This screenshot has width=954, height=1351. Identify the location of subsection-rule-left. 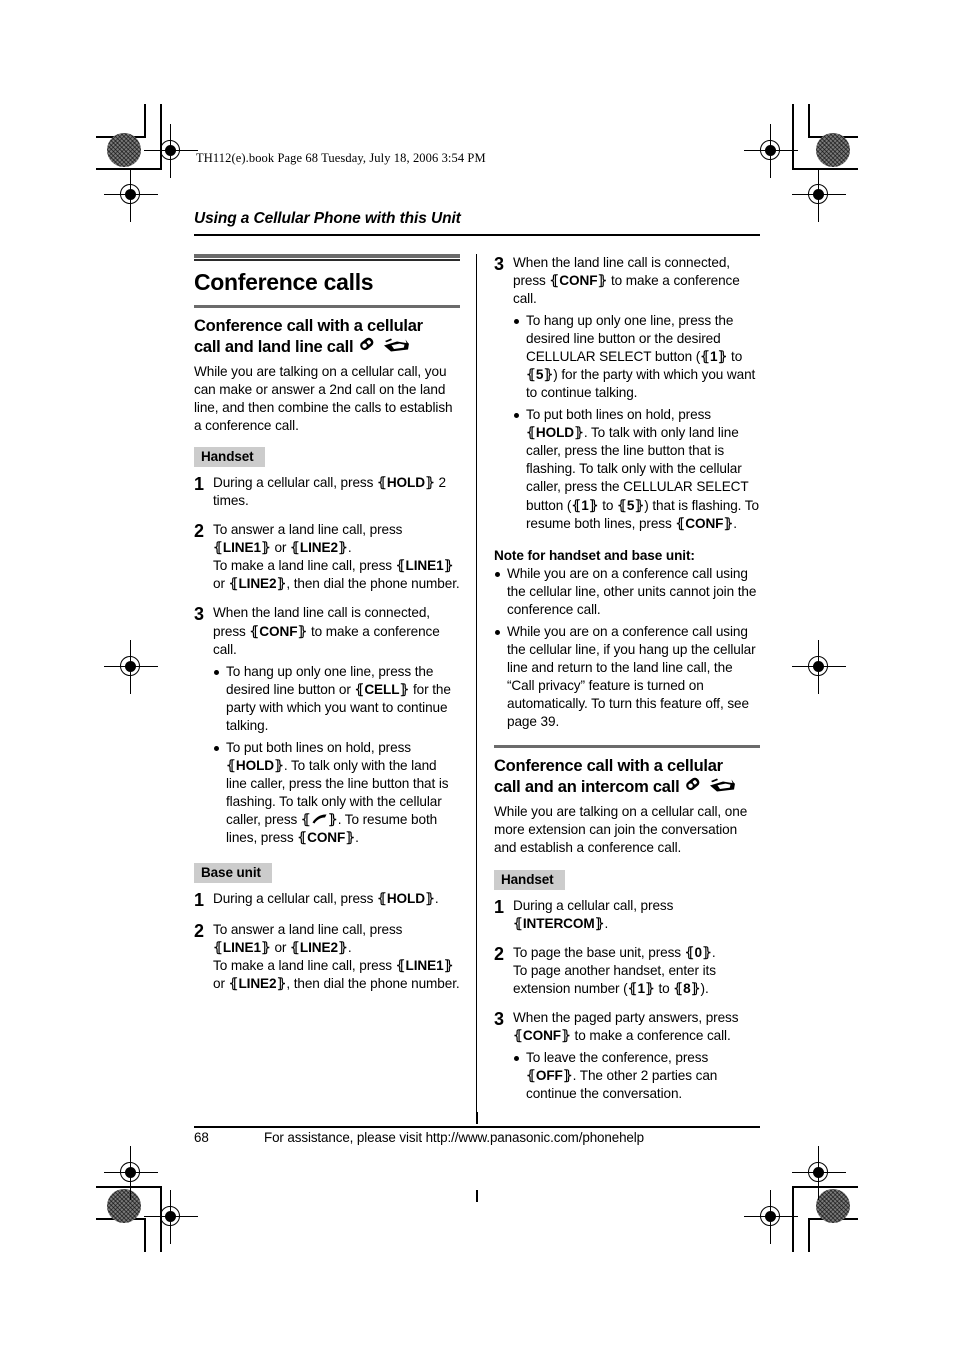
(327, 306).